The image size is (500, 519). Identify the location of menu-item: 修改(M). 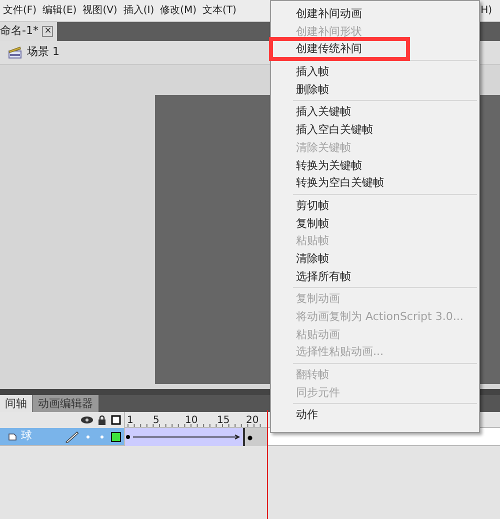
(178, 10).